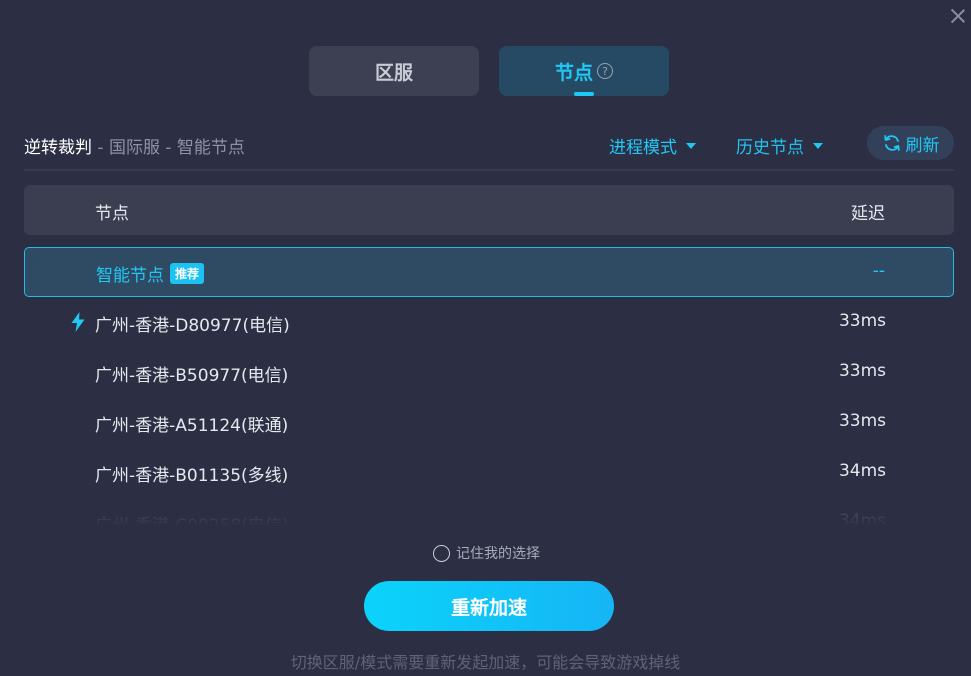 Image resolution: width=971 pixels, height=676 pixels. Describe the element at coordinates (191, 518) in the screenshot. I see `node-name: 广州-香港-C00258(电信)` at that location.